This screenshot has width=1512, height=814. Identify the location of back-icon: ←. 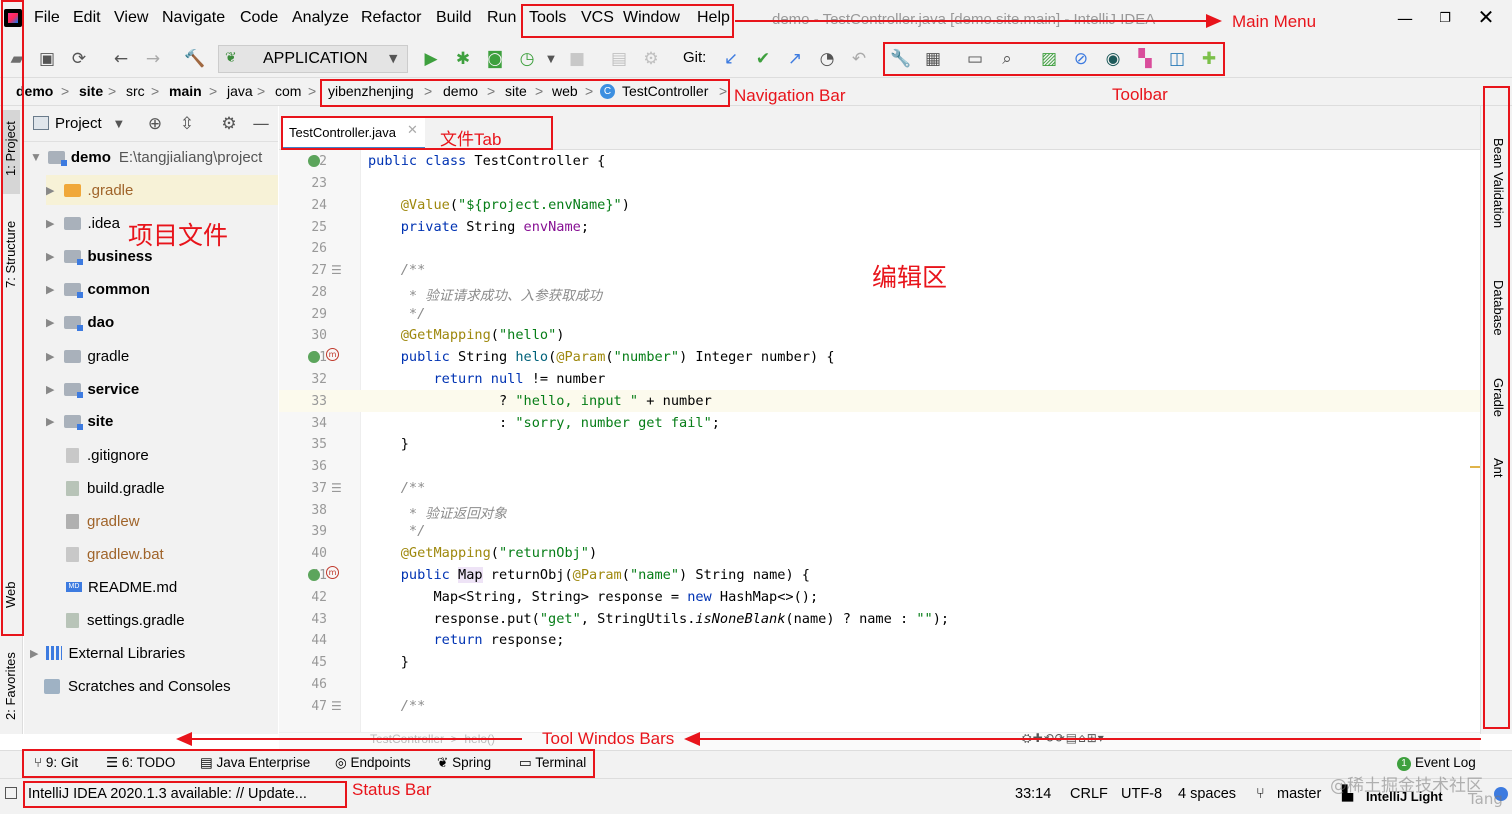
(121, 59).